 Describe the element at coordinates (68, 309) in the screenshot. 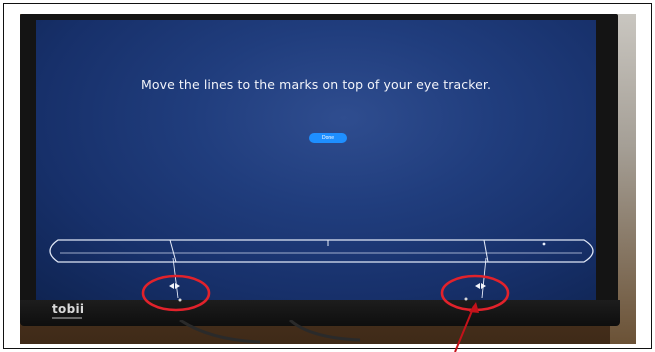

I see `tobii-logo: tobii` at that location.